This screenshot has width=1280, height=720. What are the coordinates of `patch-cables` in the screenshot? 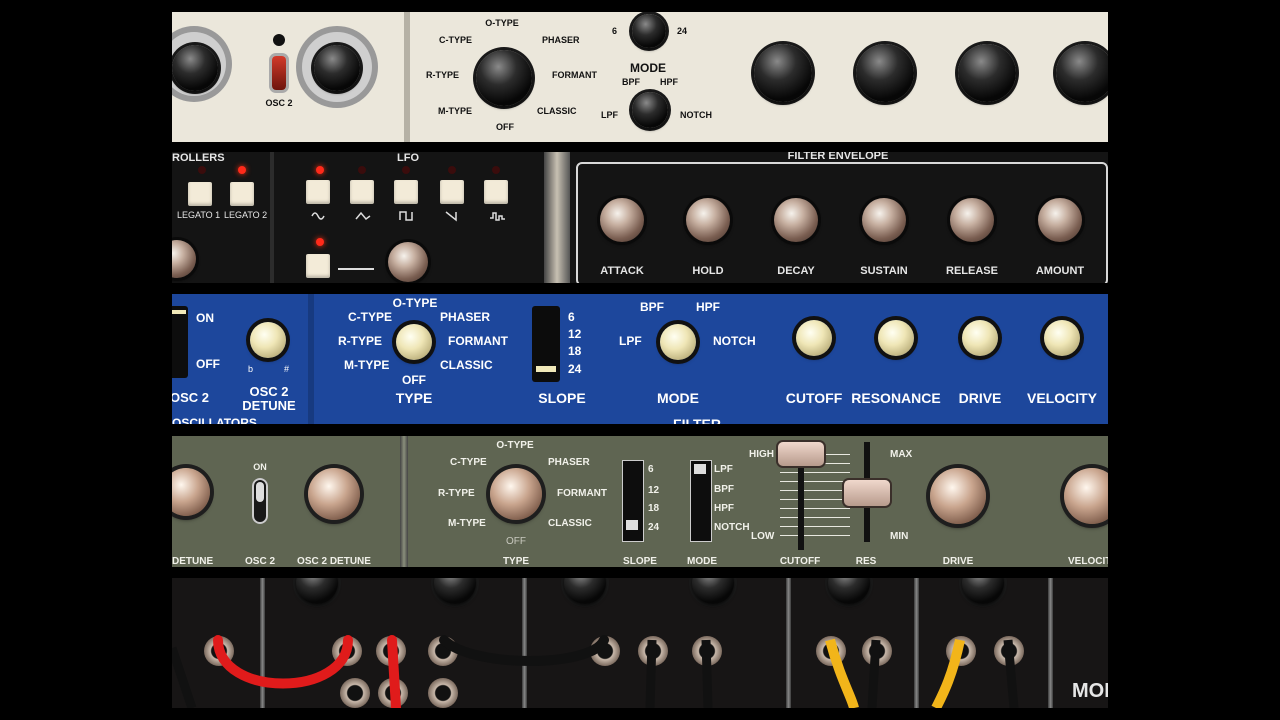 It's located at (595, 671).